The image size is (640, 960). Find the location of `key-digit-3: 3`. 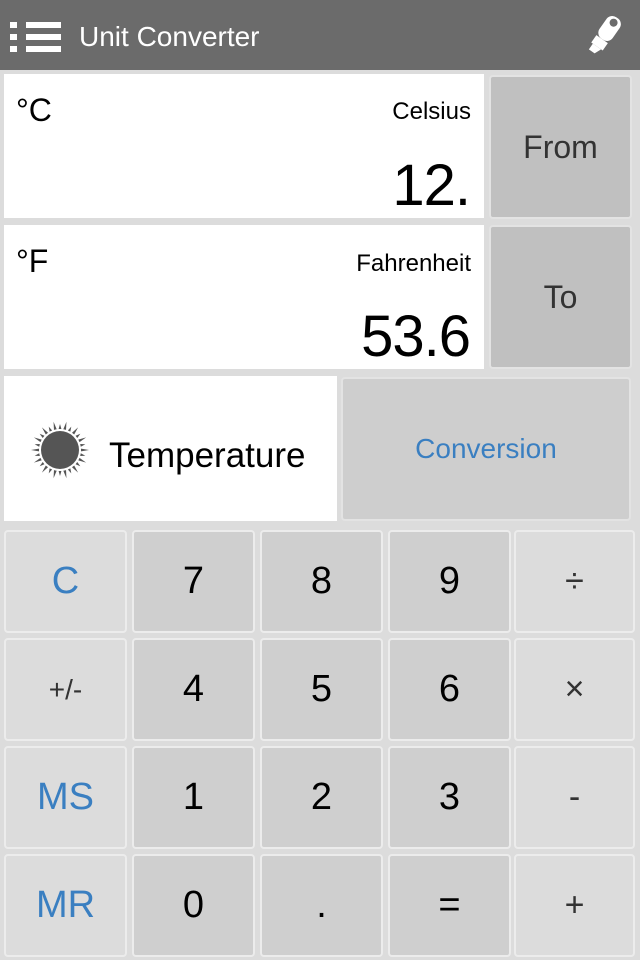

key-digit-3: 3 is located at coordinates (449, 797).